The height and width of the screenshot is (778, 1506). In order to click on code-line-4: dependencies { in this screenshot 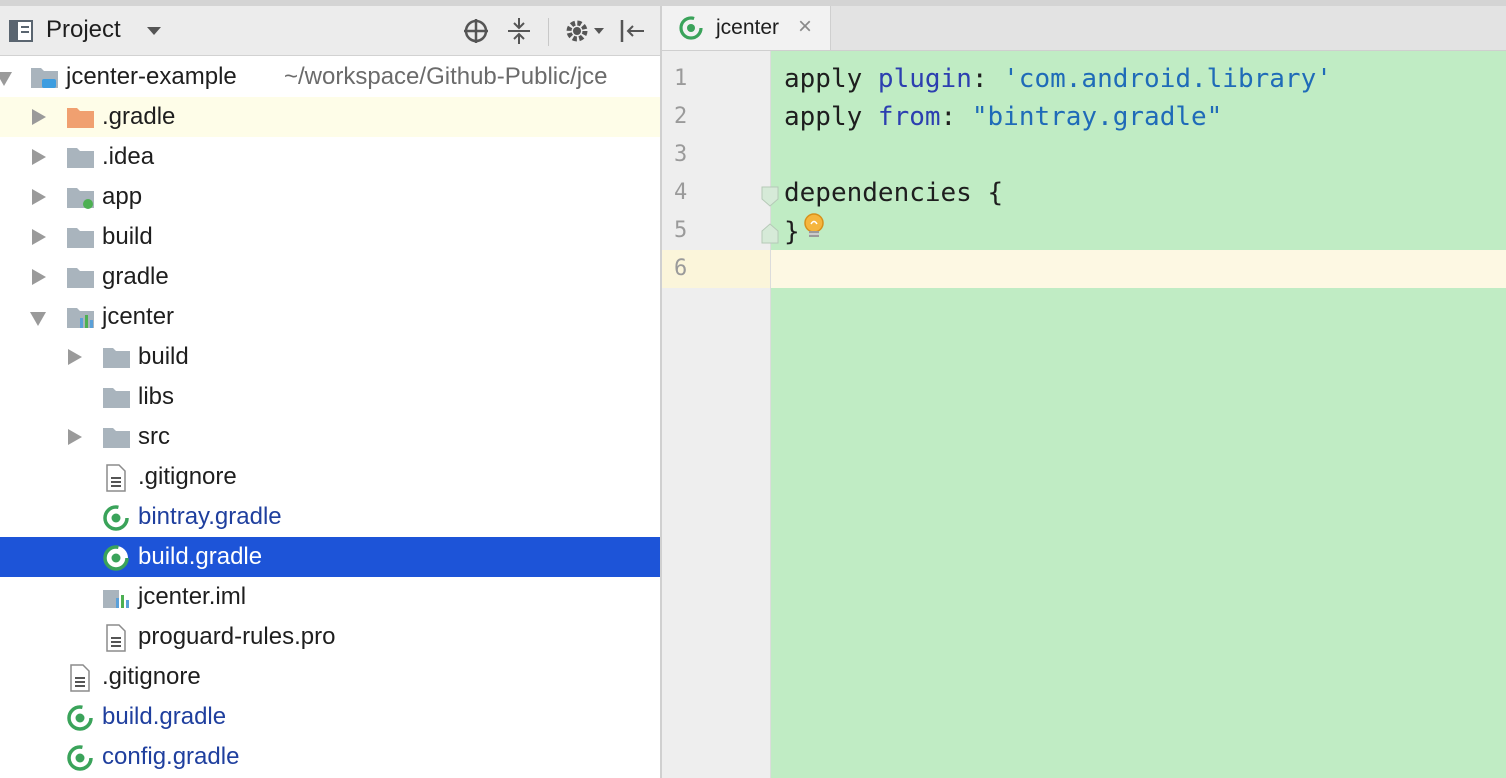, I will do `click(893, 193)`.